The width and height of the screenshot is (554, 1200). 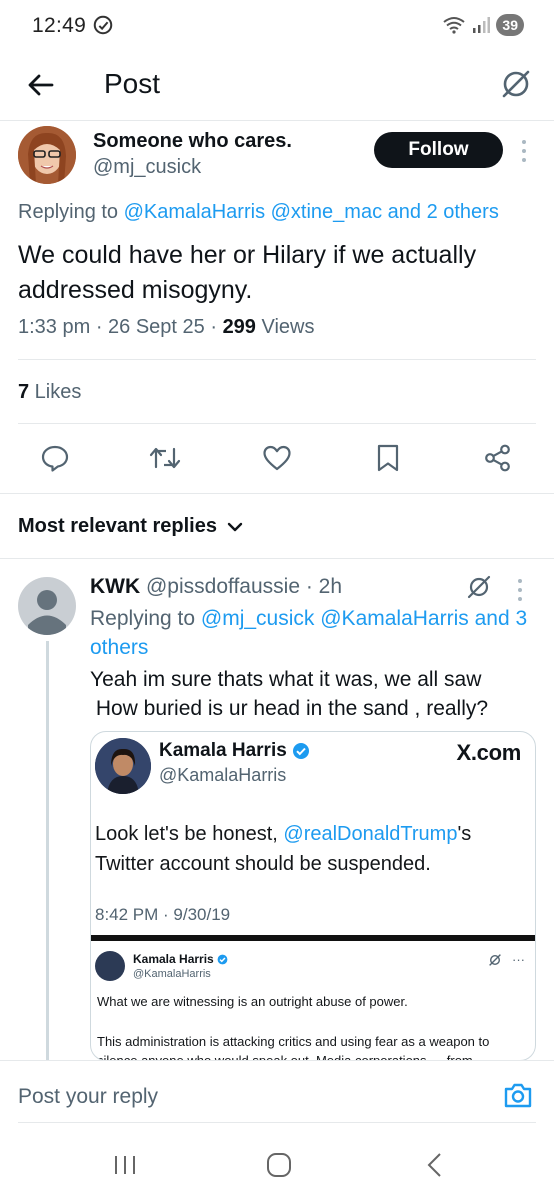 What do you see at coordinates (239, 327) in the screenshot?
I see `views-count: 299` at bounding box center [239, 327].